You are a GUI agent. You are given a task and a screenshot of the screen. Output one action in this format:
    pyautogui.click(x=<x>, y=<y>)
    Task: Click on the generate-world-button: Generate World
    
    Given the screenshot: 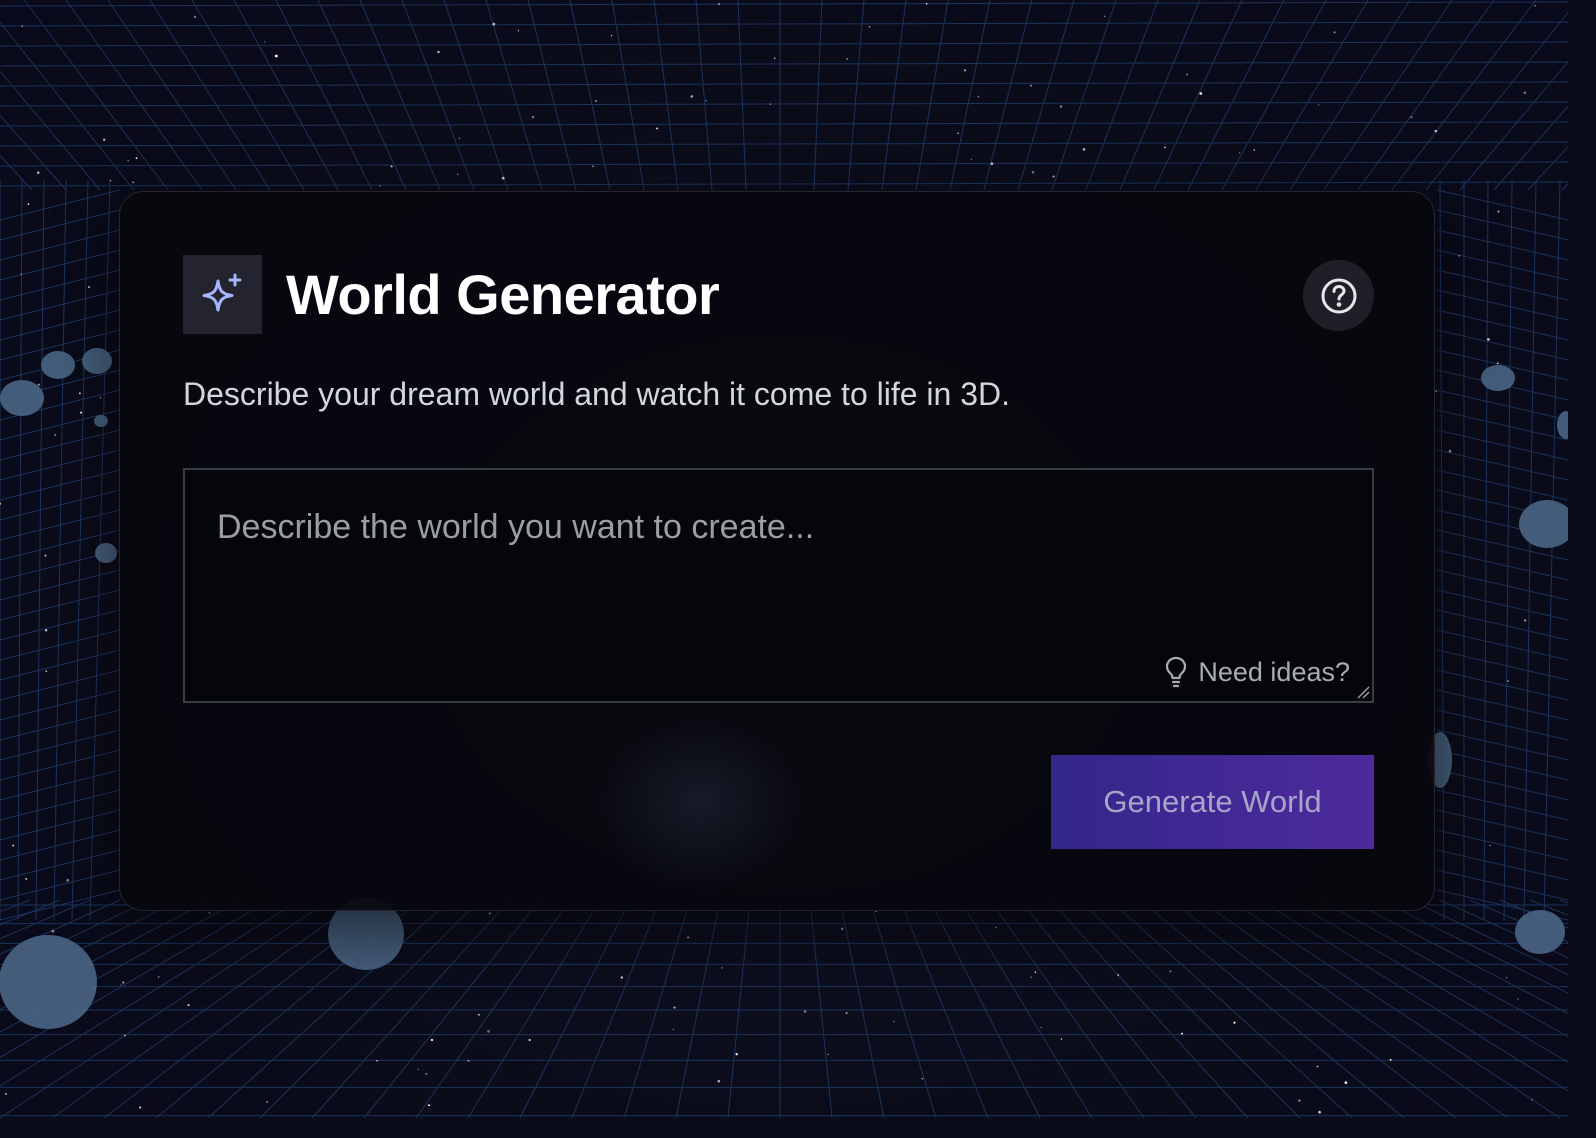 What is the action you would take?
    pyautogui.click(x=1212, y=802)
    